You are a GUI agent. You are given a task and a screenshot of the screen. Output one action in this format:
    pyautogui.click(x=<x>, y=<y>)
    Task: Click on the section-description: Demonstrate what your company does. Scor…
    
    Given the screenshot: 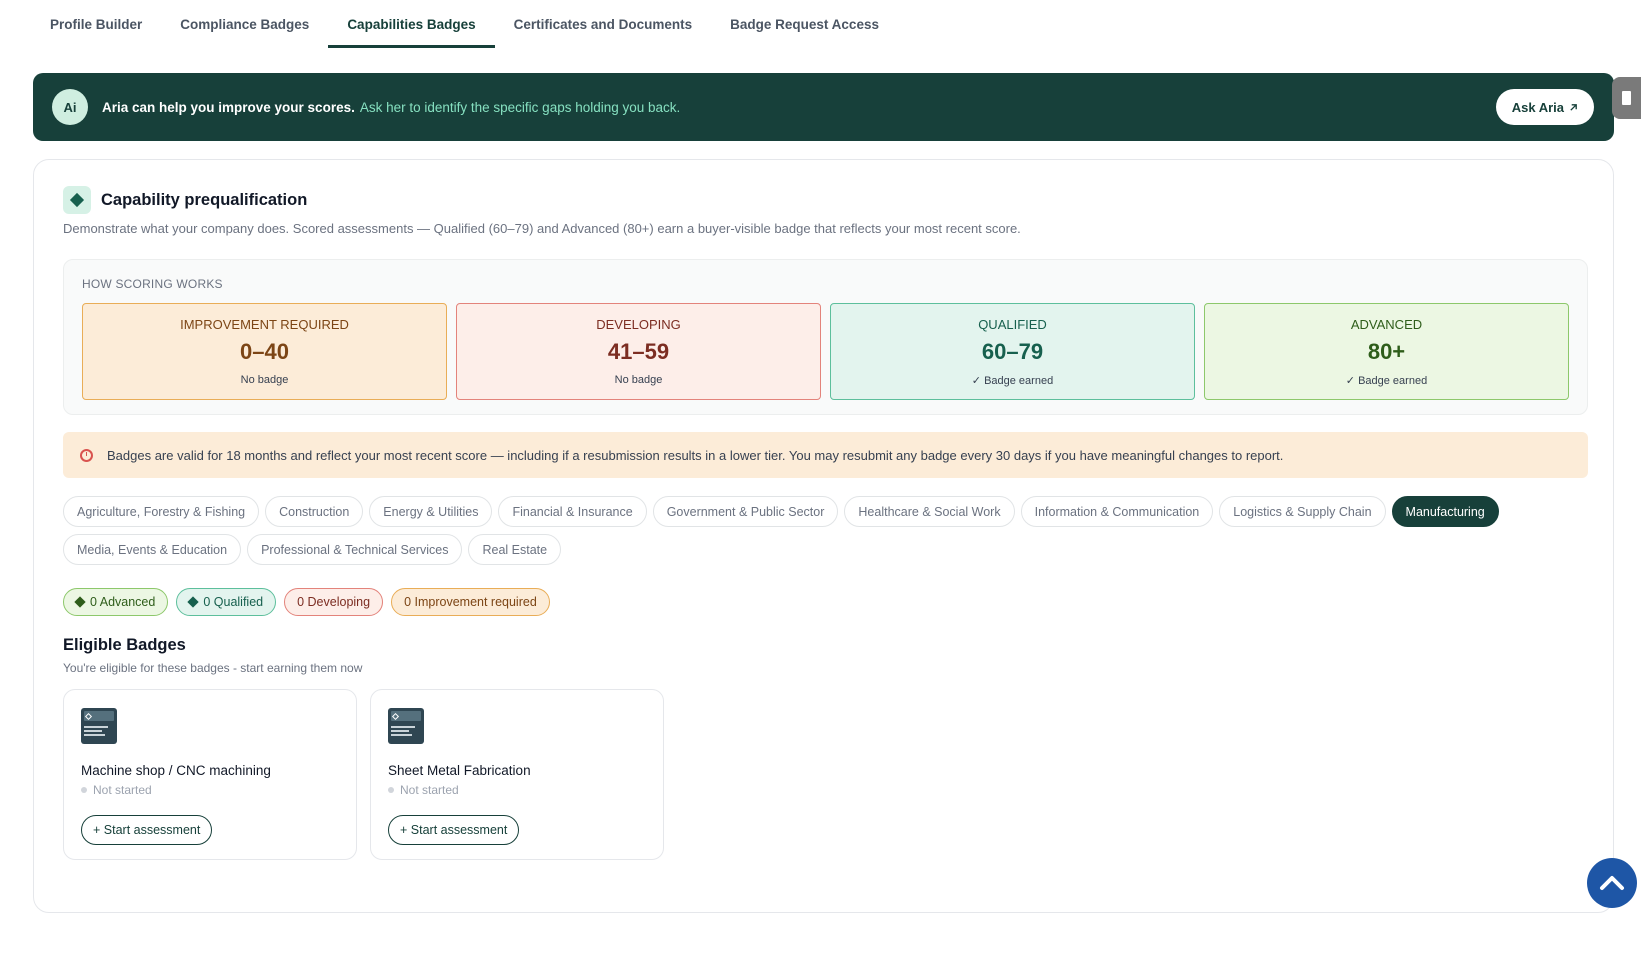 What is the action you would take?
    pyautogui.click(x=542, y=228)
    